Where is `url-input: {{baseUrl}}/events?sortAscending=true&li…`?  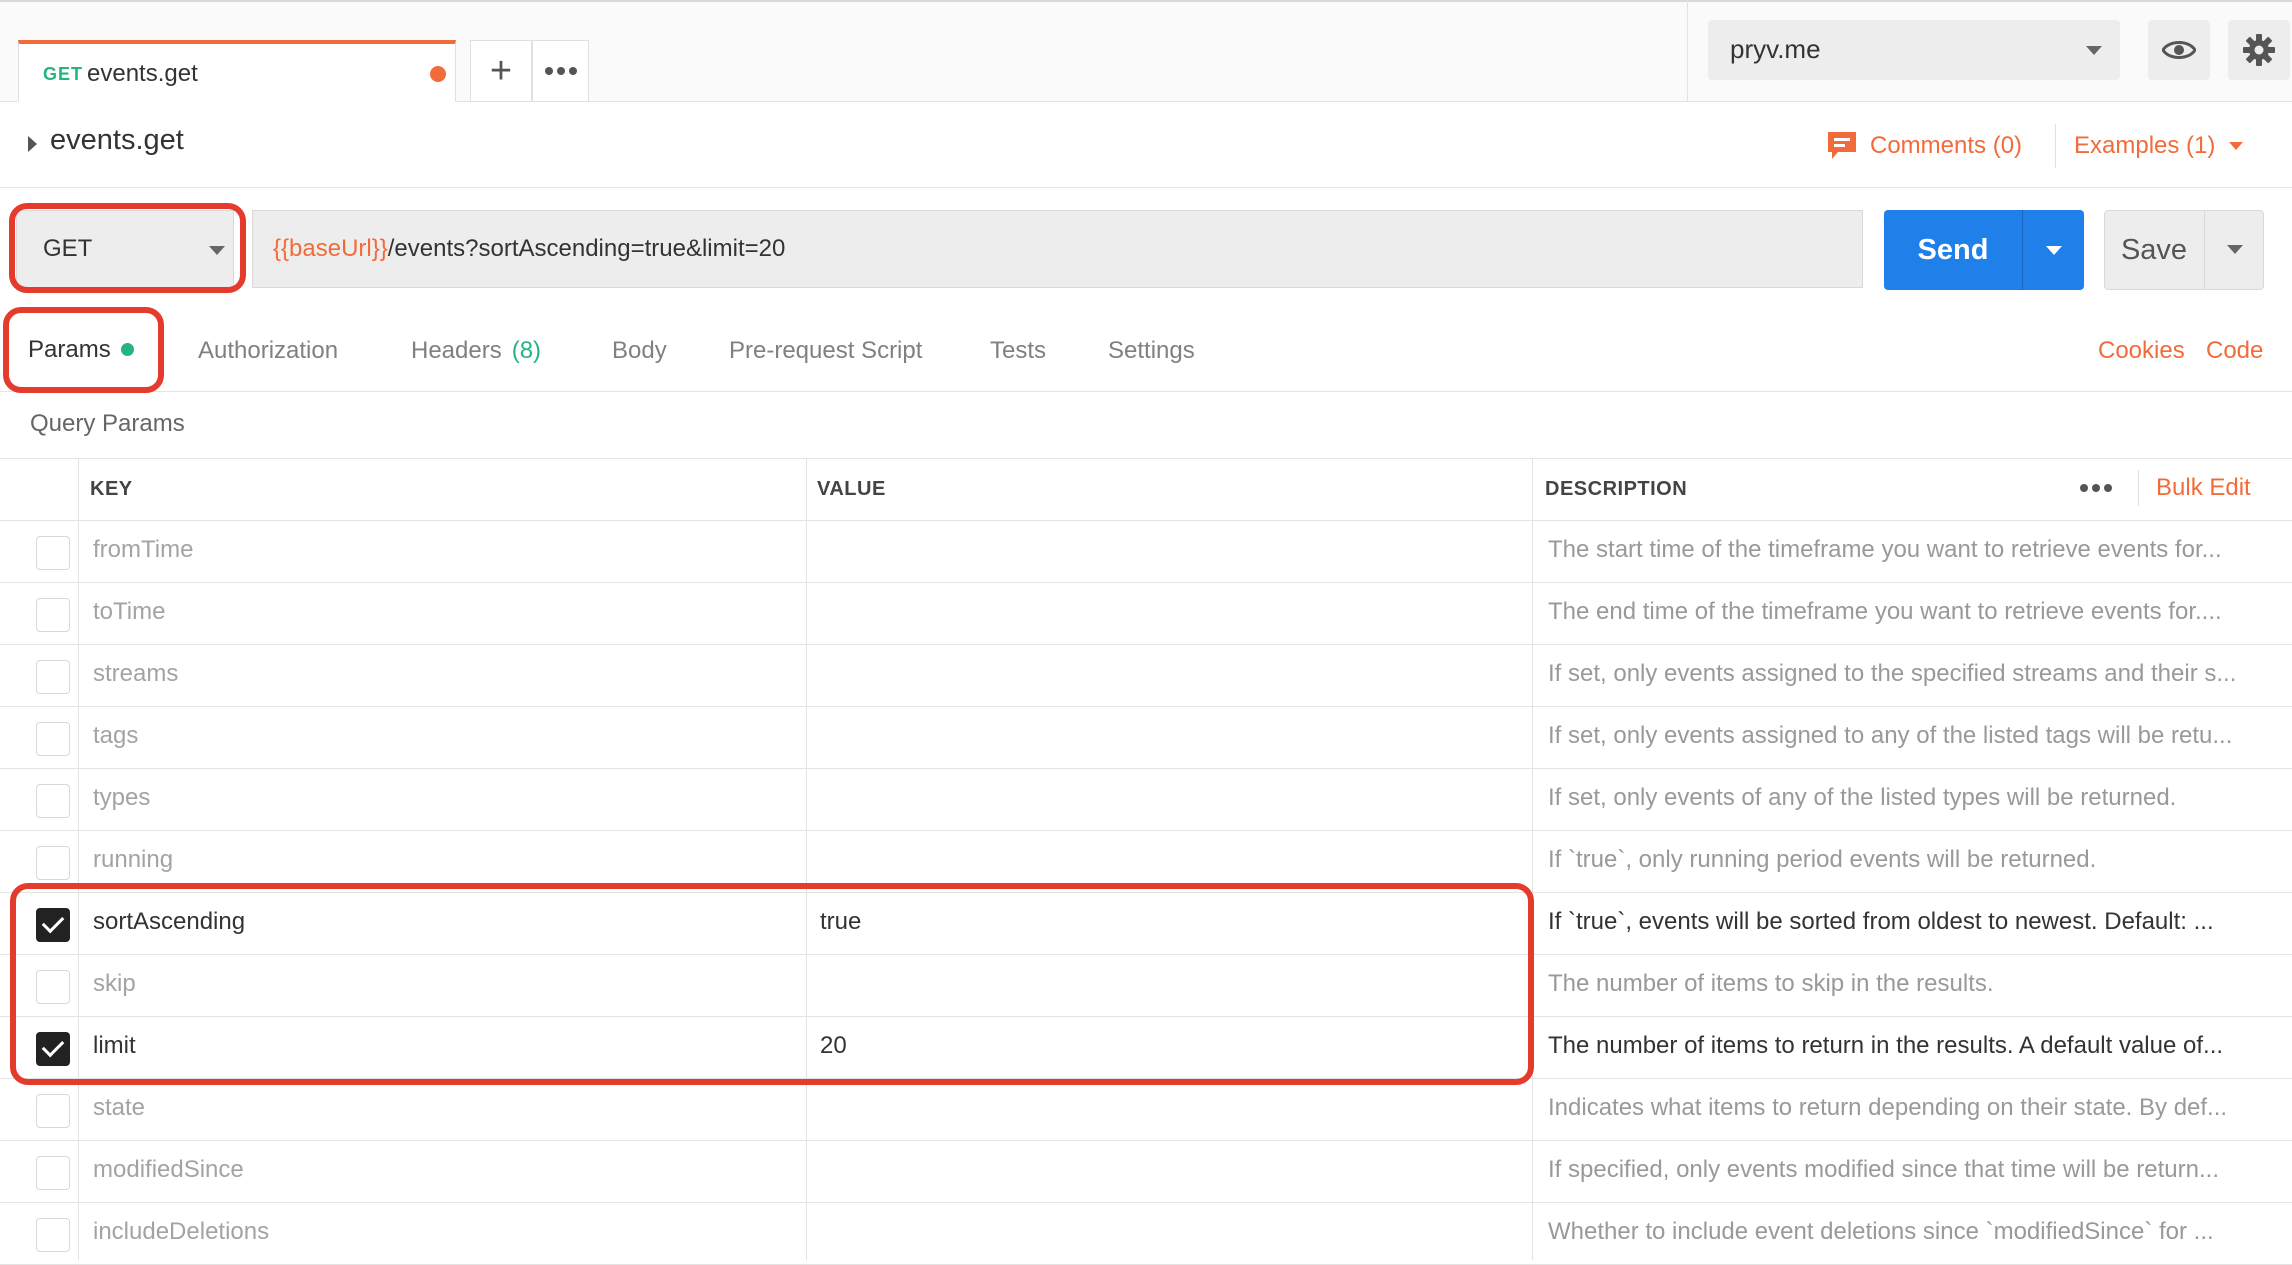 url-input: {{baseUrl}}/events?sortAscending=true&li… is located at coordinates (1057, 249).